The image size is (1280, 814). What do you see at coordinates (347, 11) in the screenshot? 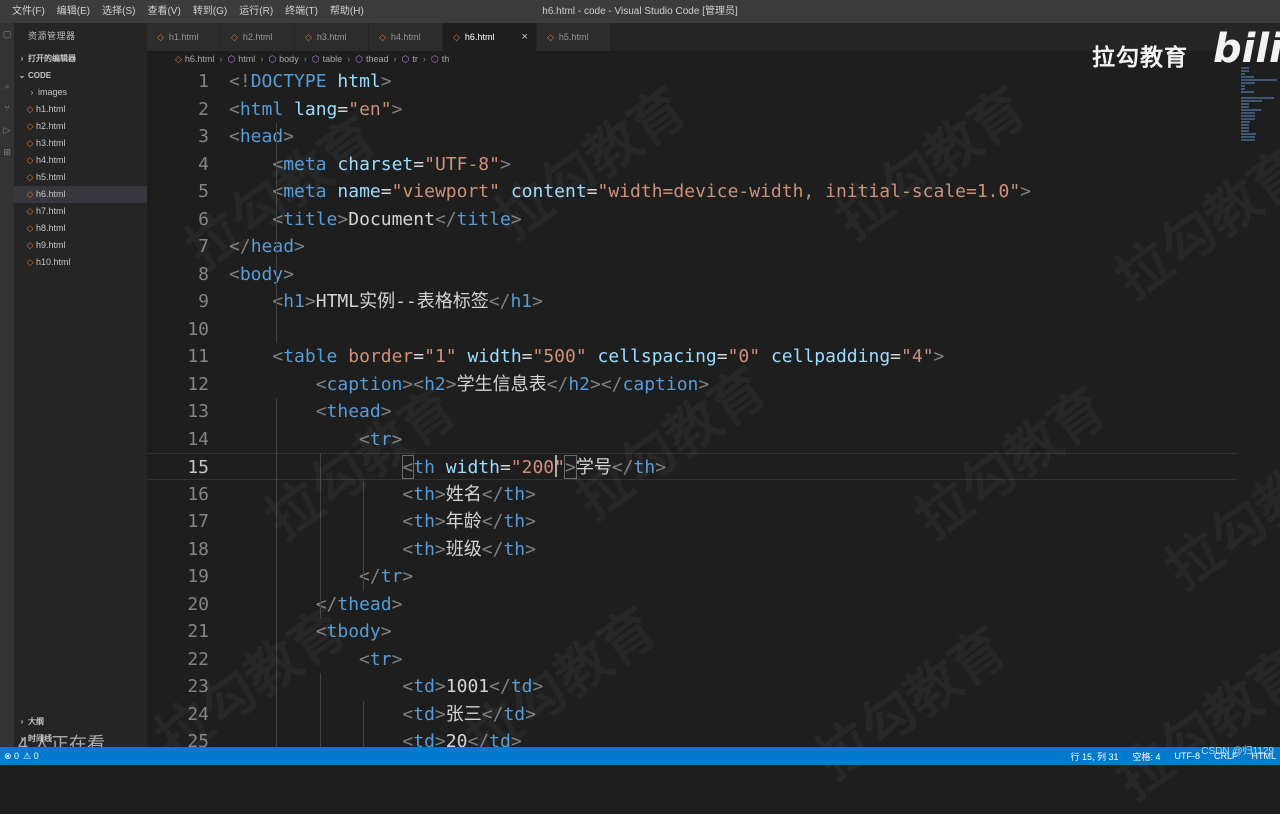
I see `menu-help: 帮助(H)` at bounding box center [347, 11].